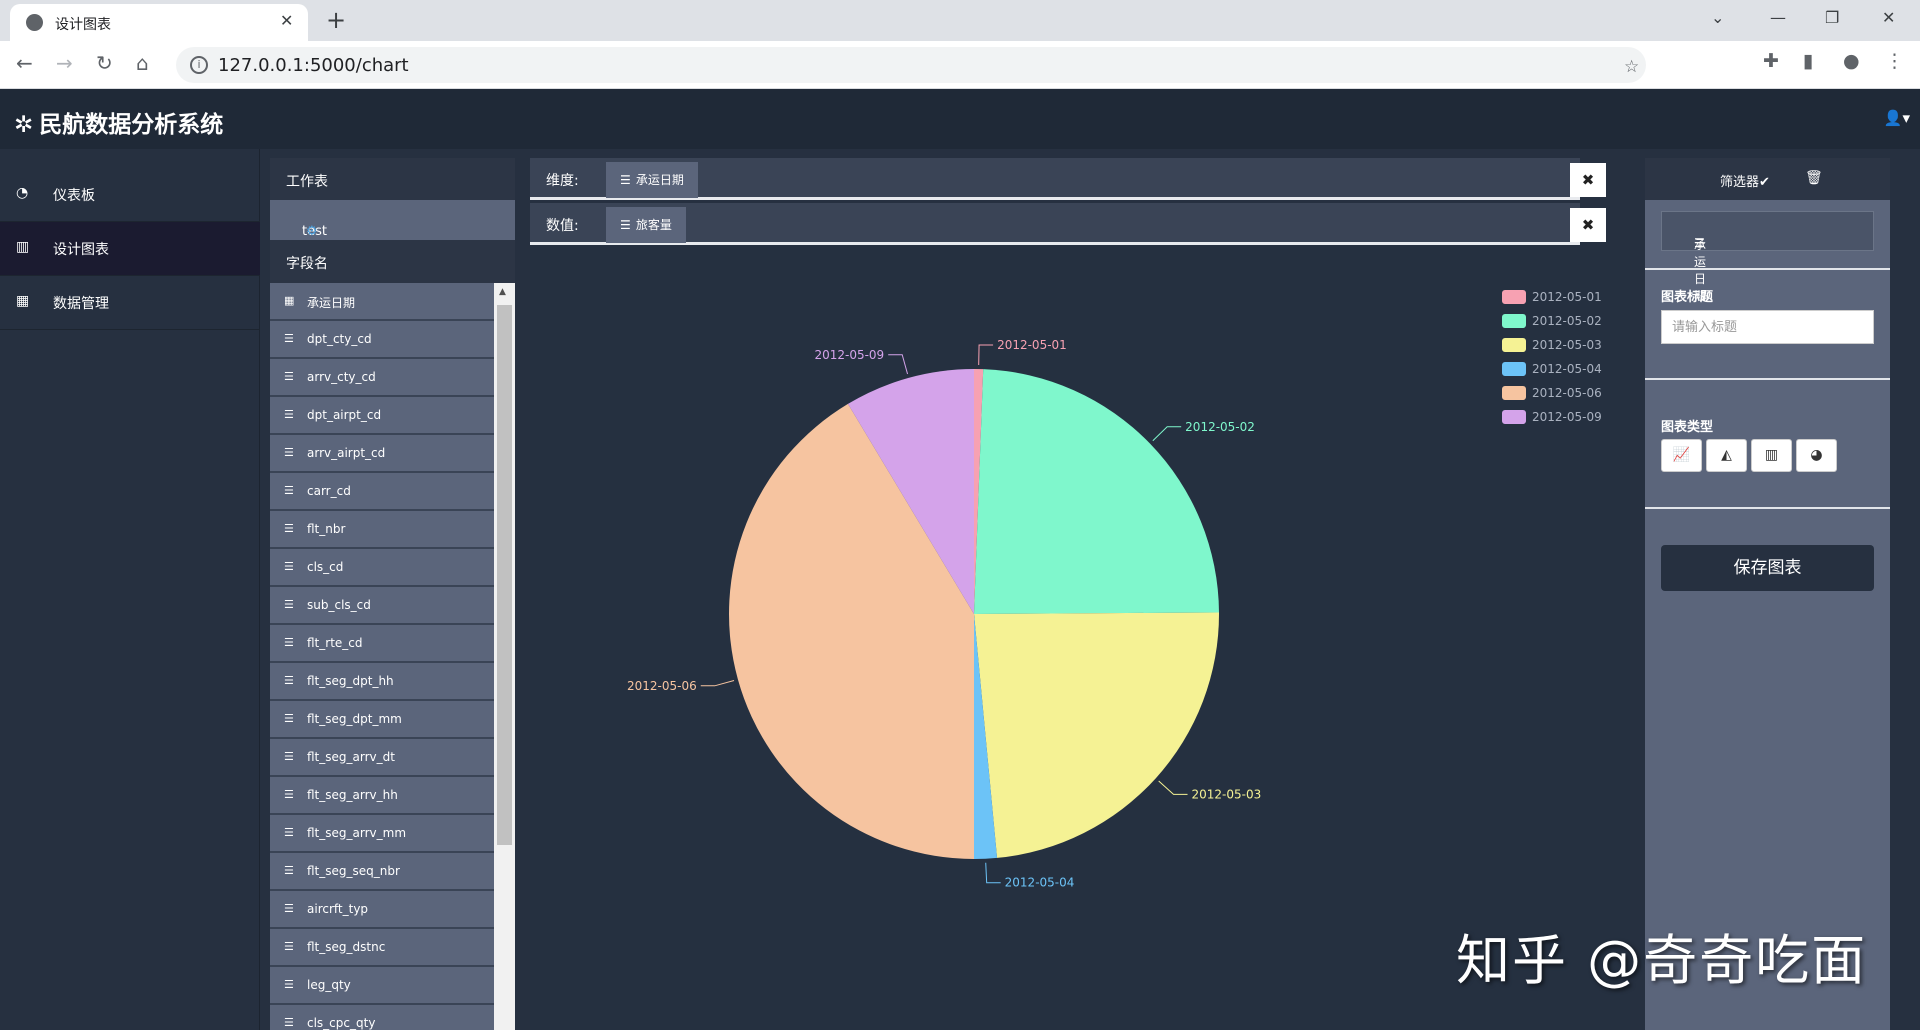  I want to click on home-icon: ⌂, so click(142, 63).